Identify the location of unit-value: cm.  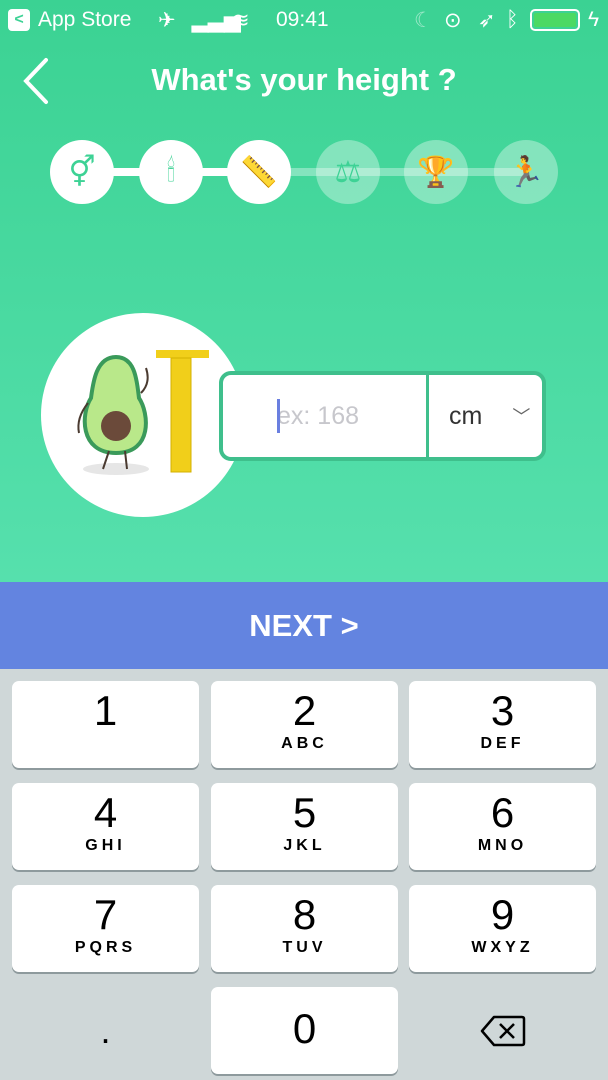
(466, 415).